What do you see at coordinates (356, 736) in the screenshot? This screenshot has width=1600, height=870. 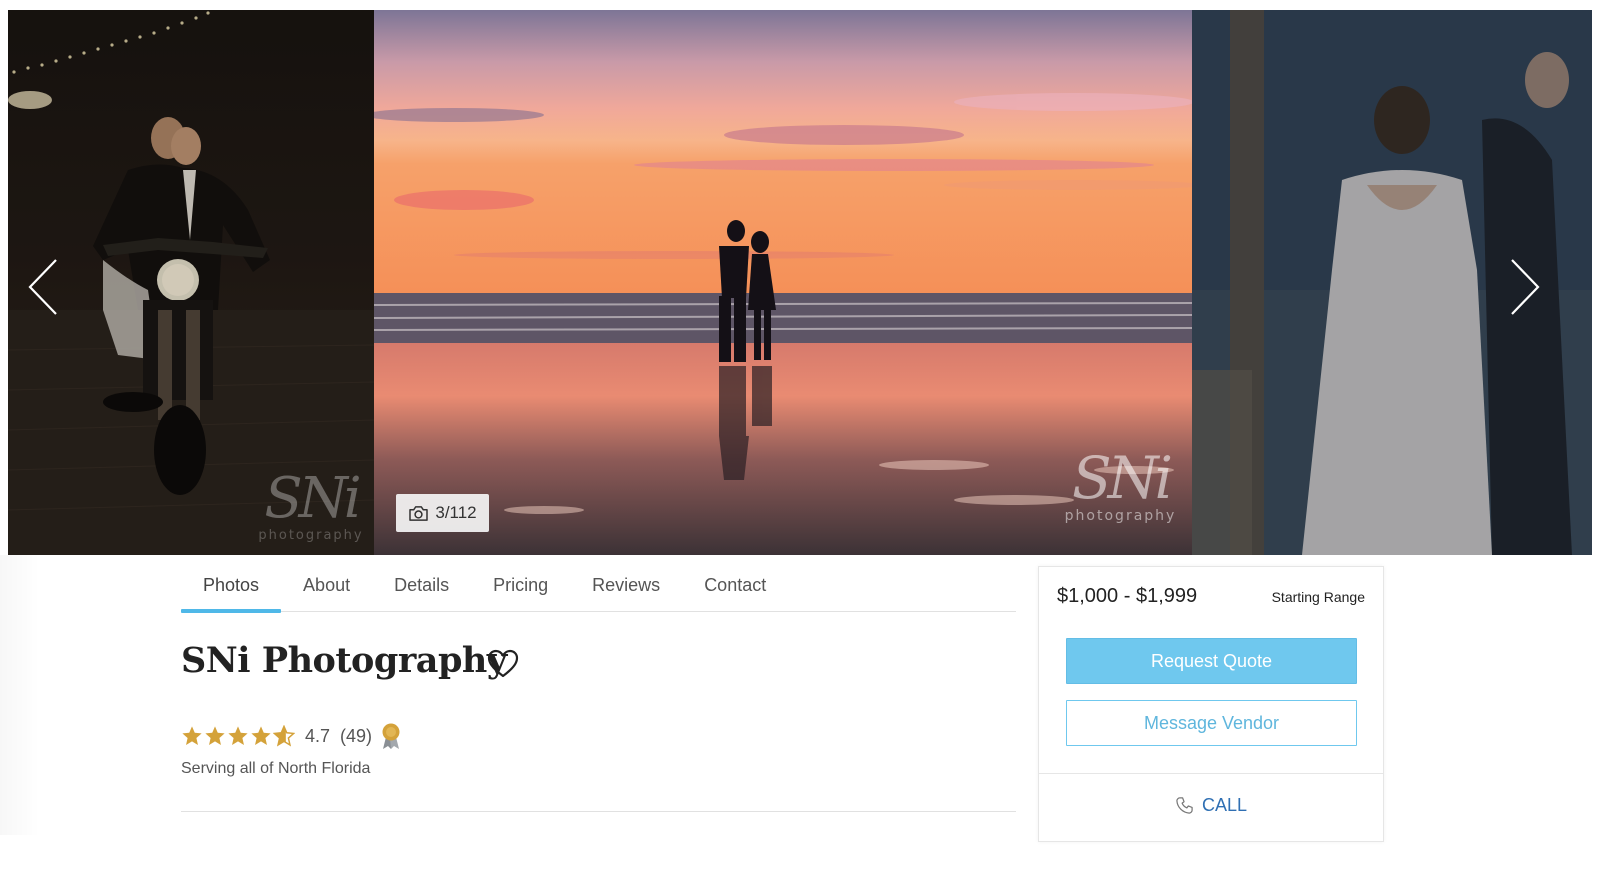 I see `review-count-link: (49)` at bounding box center [356, 736].